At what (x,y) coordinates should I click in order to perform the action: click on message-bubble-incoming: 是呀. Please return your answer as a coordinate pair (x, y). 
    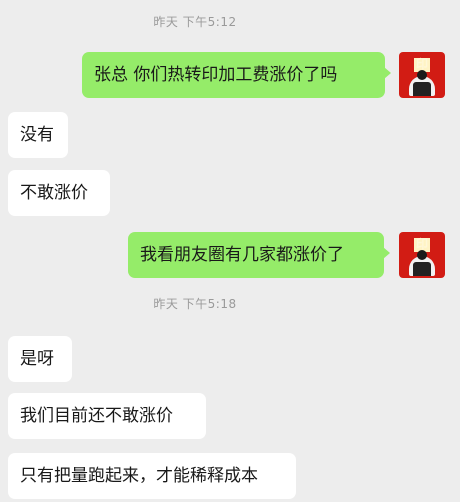
    Looking at the image, I should click on (40, 359).